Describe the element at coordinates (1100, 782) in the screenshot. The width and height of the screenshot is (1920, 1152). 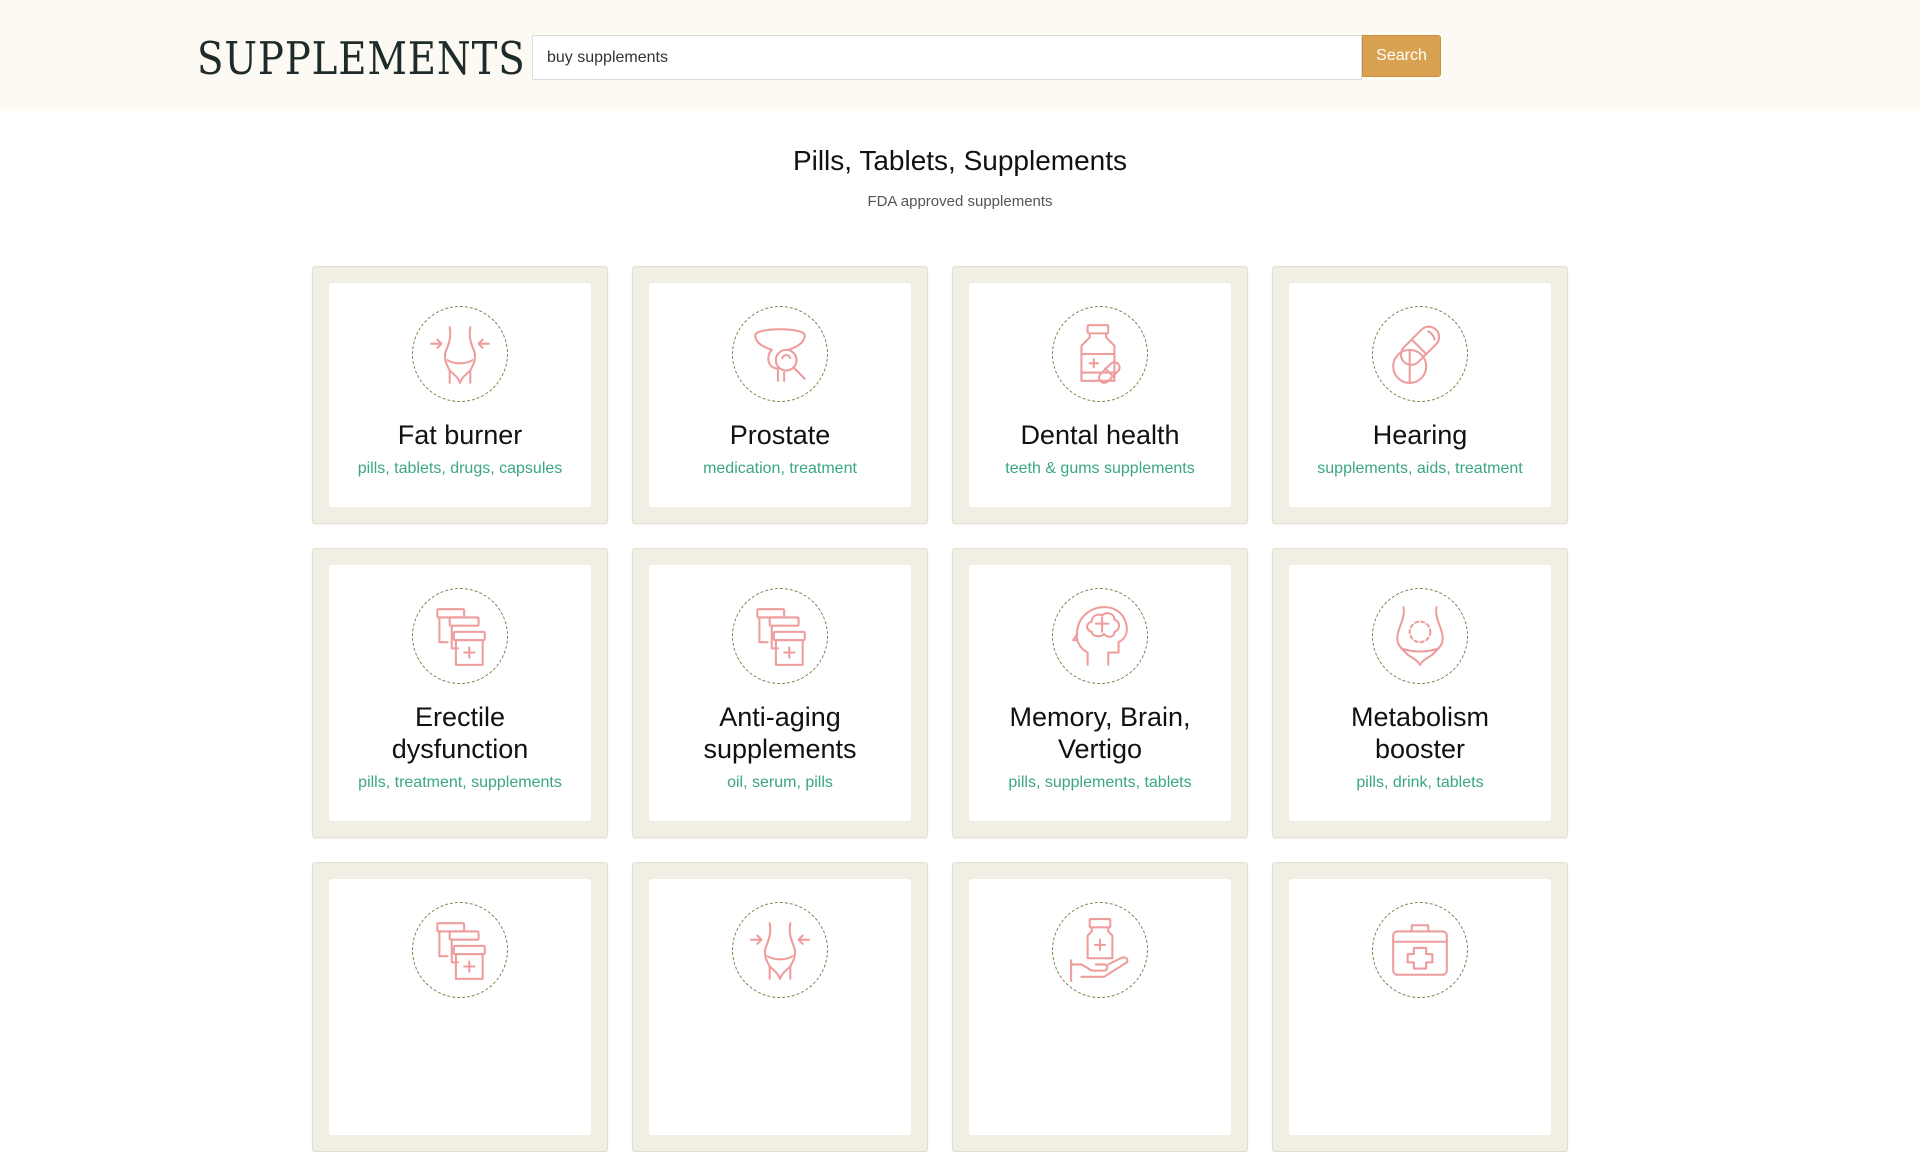
I see `card-tags: pills, supplements, tablets` at that location.